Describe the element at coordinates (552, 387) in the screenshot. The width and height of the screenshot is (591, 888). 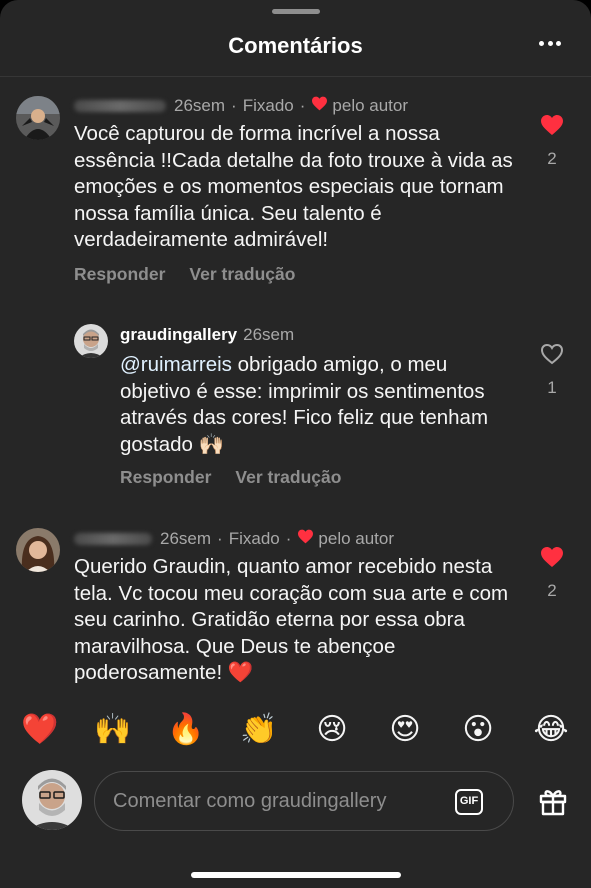
I see `like-count: 1` at that location.